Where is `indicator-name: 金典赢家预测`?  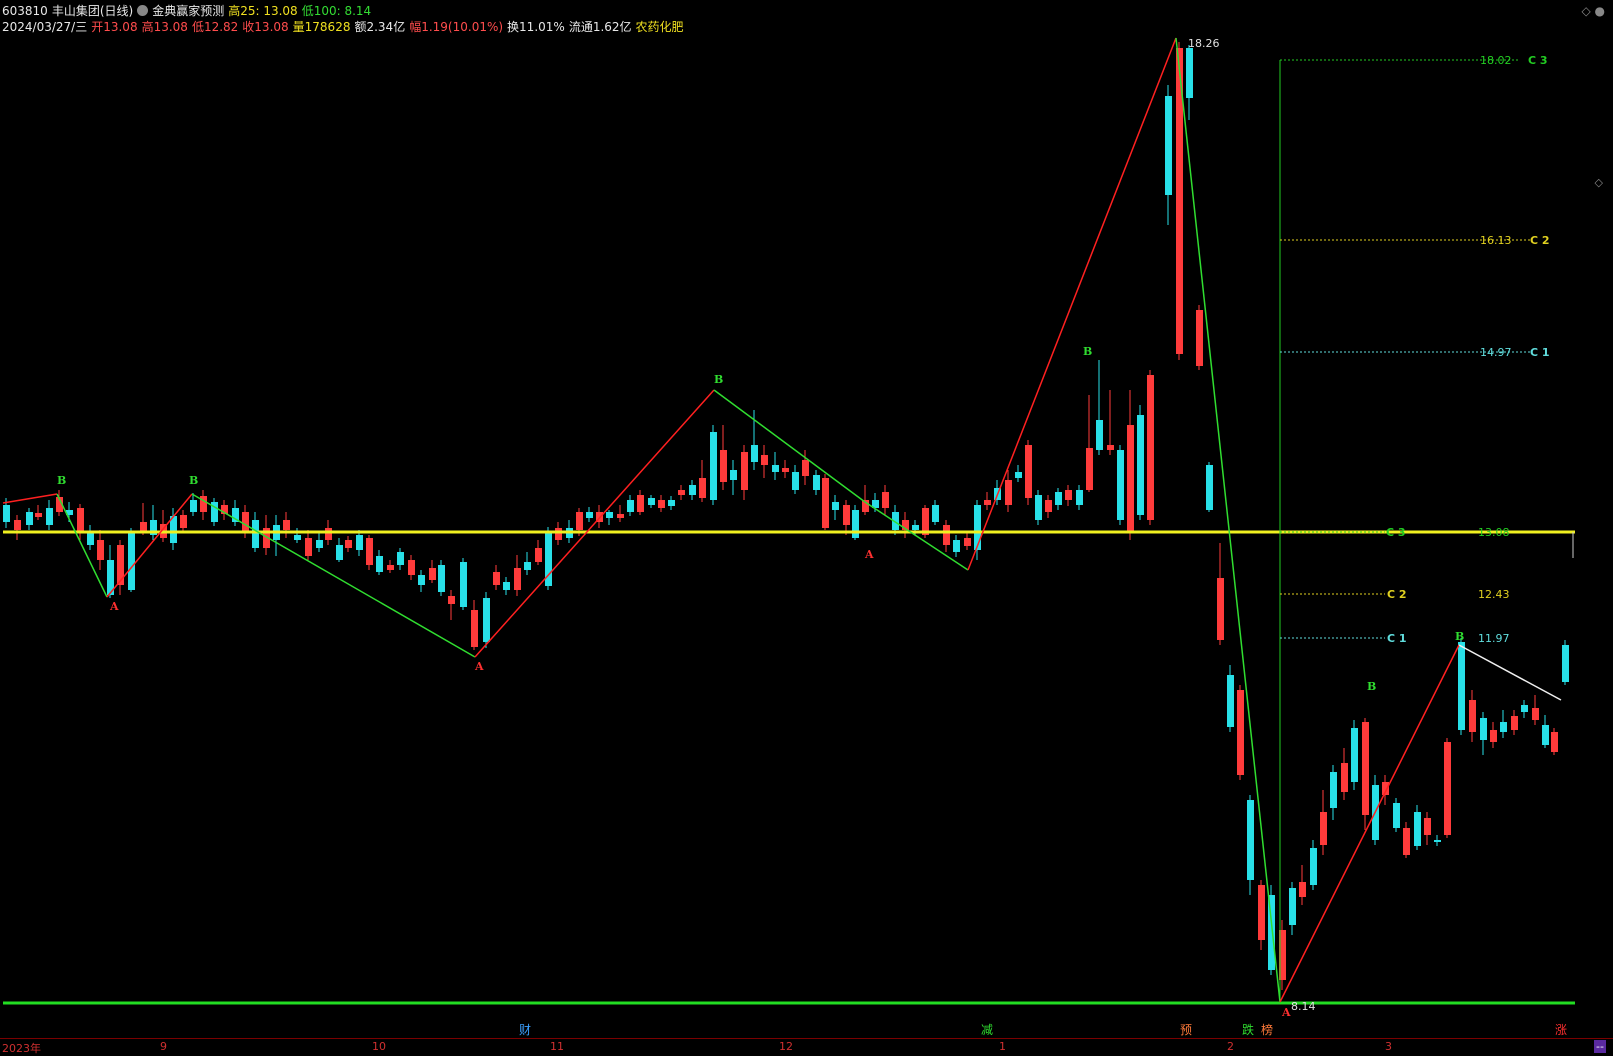
indicator-name: 金典赢家预测 is located at coordinates (188, 11).